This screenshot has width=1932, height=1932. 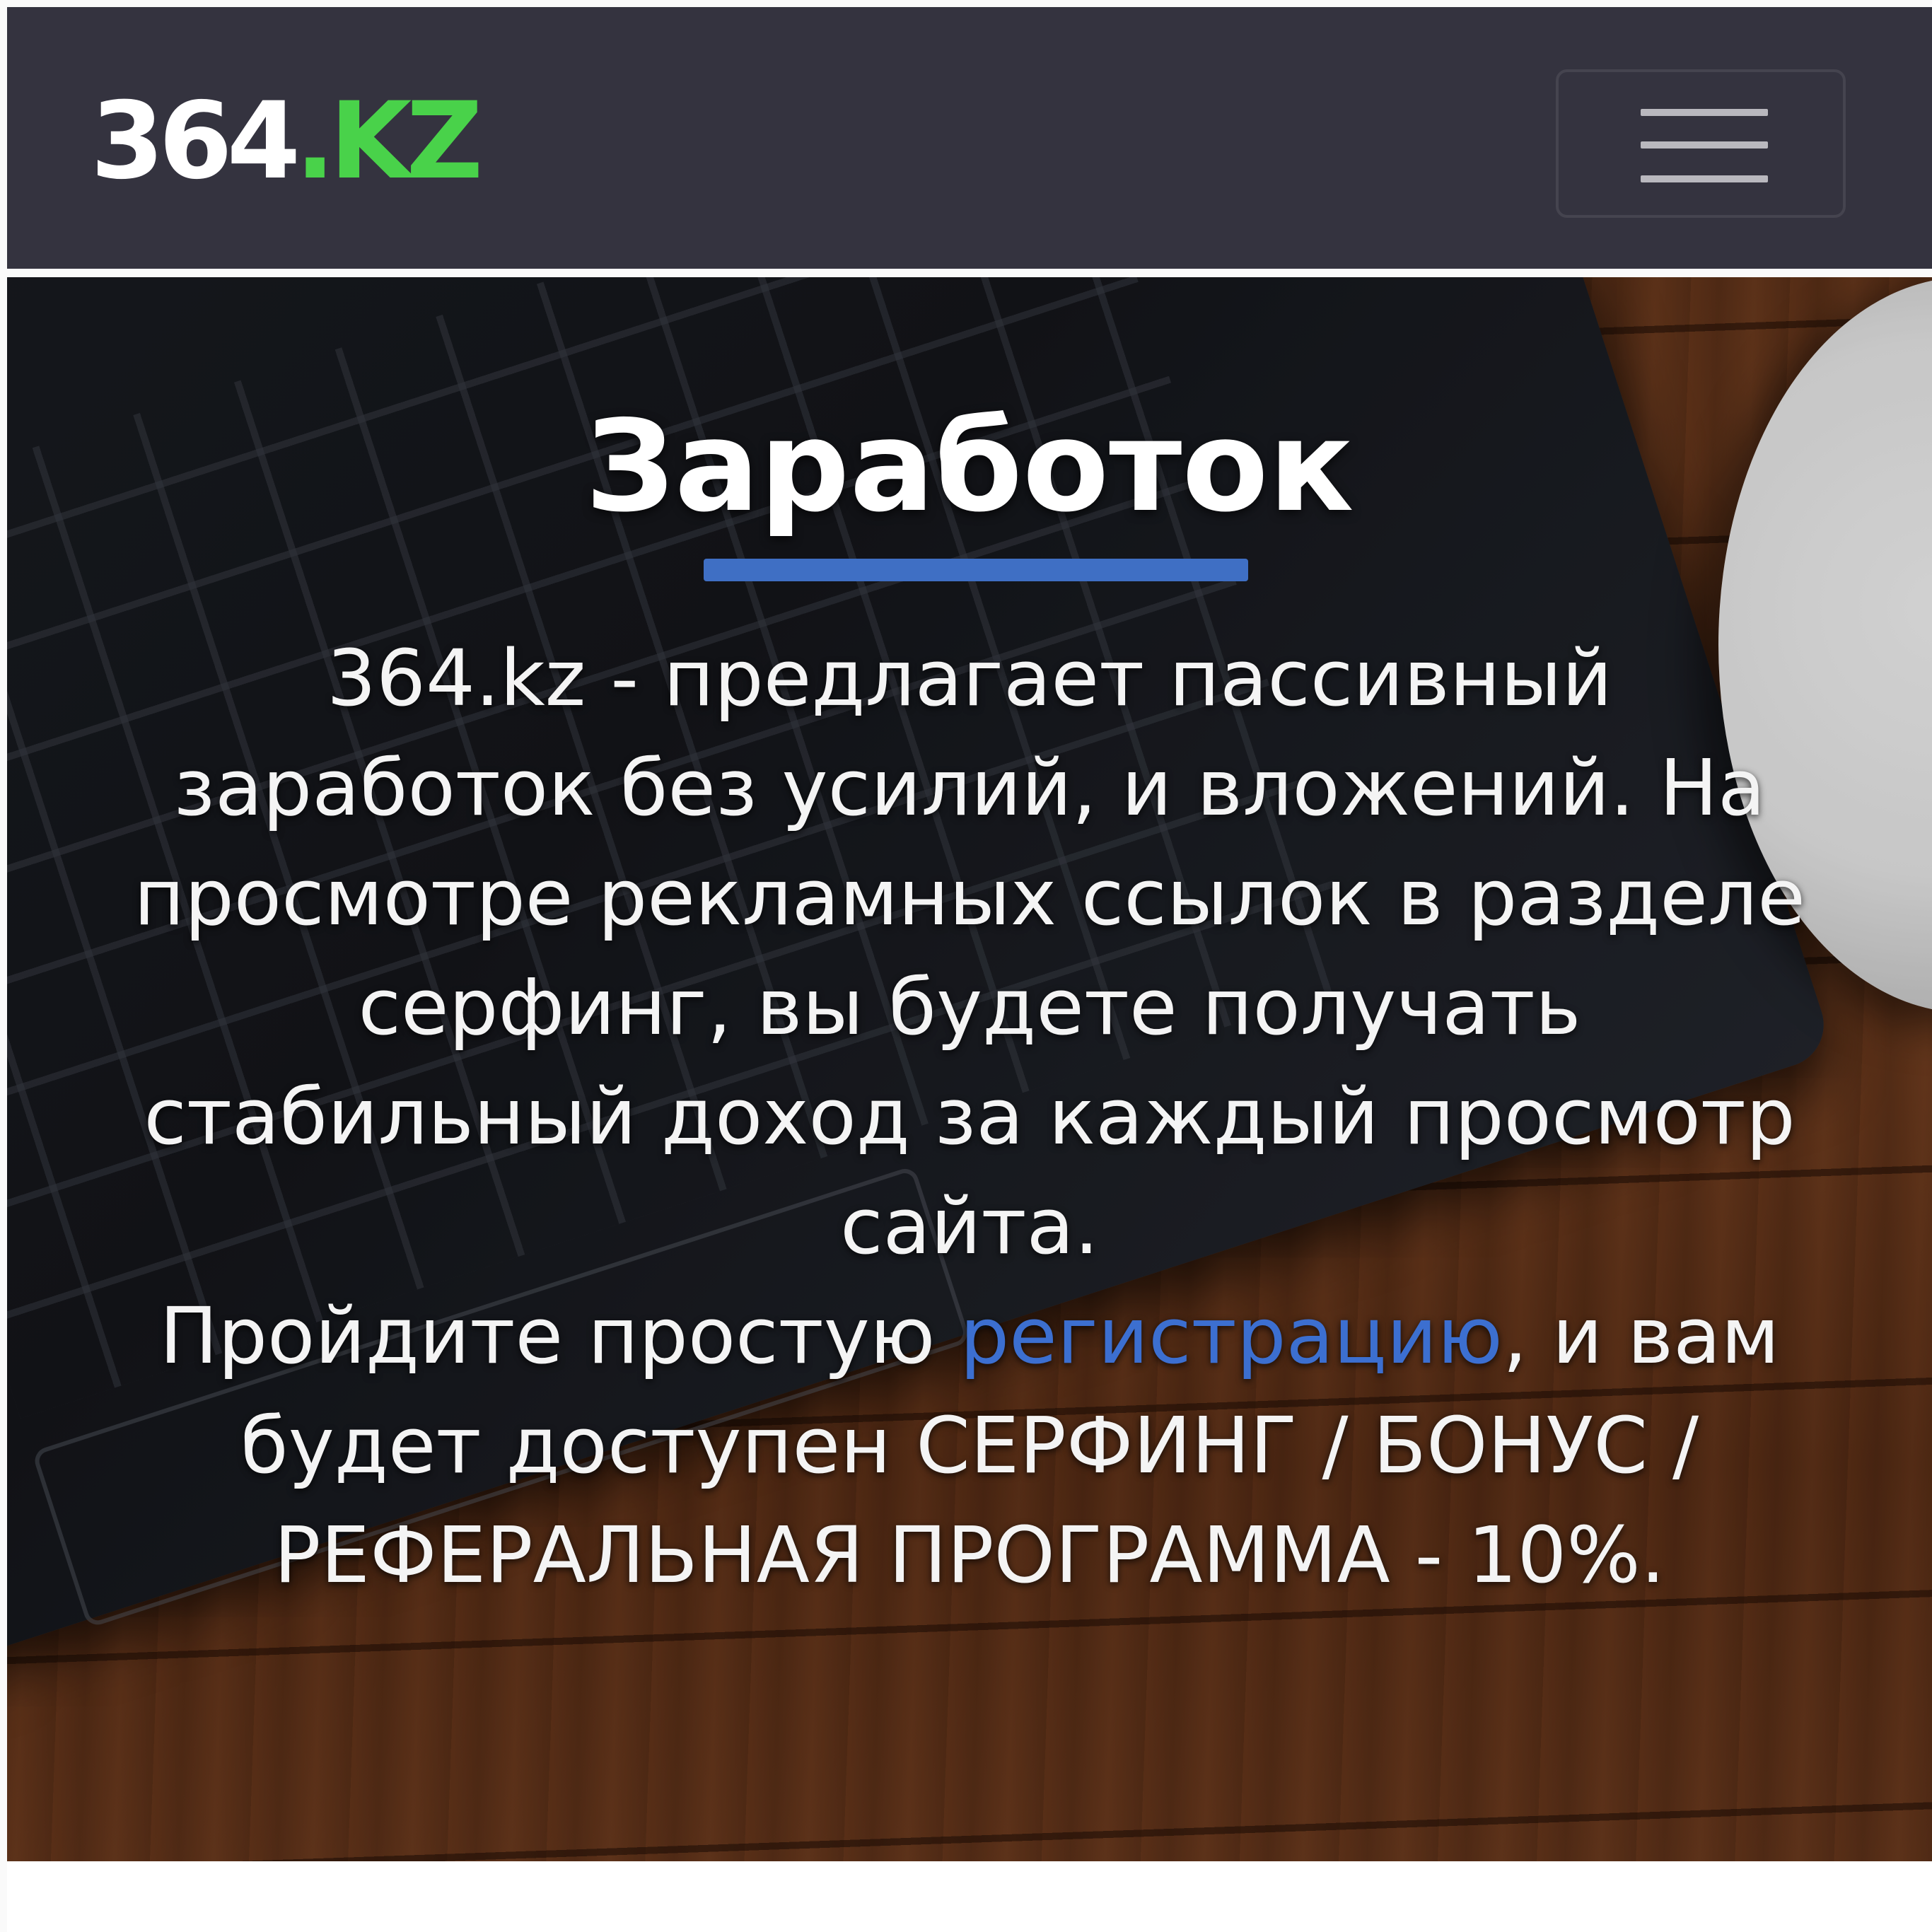 What do you see at coordinates (196, 141) in the screenshot?
I see `logo-number: 364` at bounding box center [196, 141].